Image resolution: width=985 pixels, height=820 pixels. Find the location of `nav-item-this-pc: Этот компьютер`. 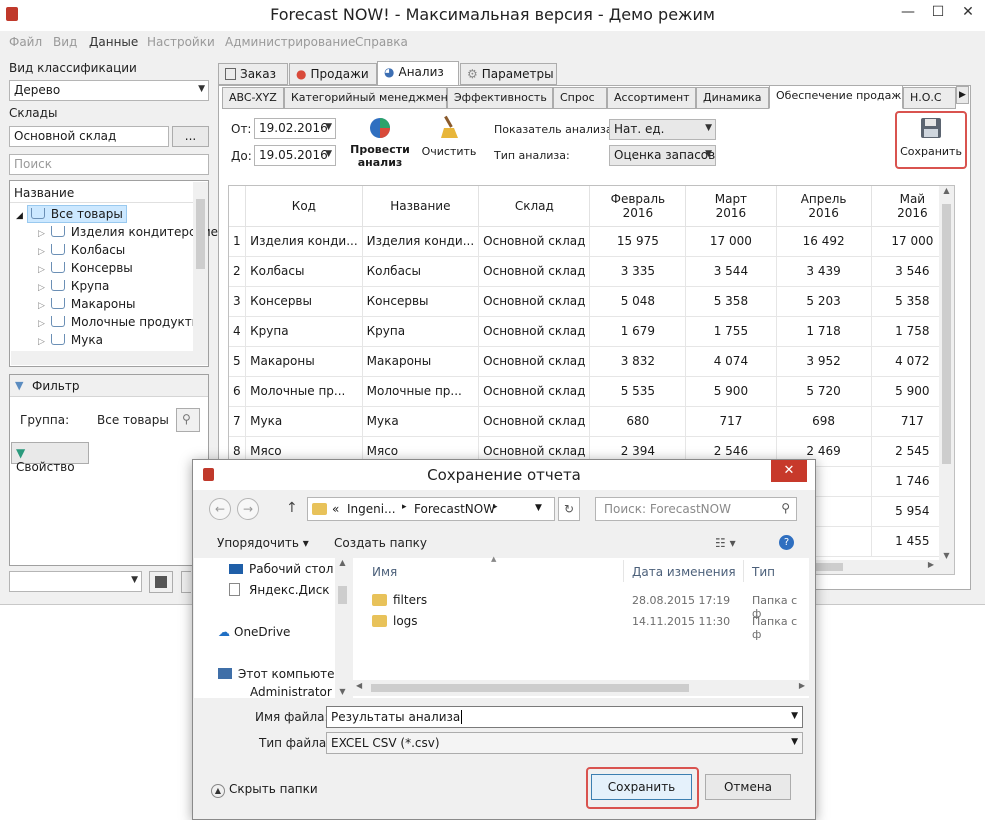

nav-item-this-pc: Этот компьютер is located at coordinates (280, 674).